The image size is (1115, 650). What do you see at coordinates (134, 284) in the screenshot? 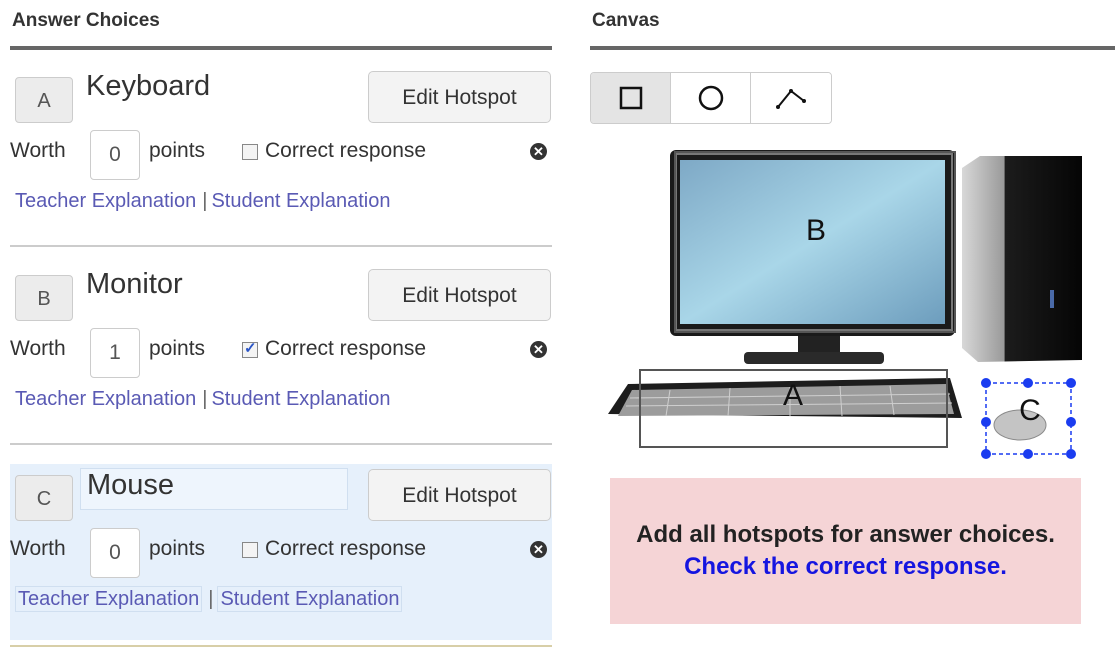
I see `choice-name: Monitor` at bounding box center [134, 284].